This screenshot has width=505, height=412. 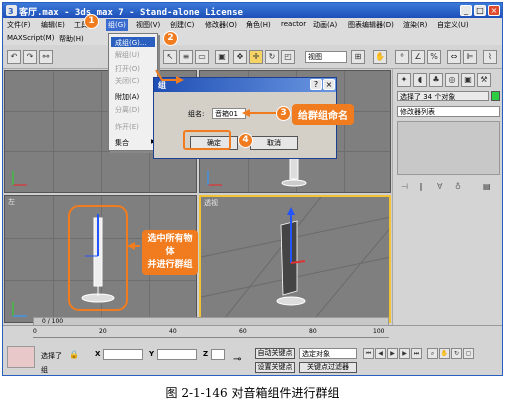 What do you see at coordinates (201, 159) in the screenshot?
I see `annotation-arrows` at bounding box center [201, 159].